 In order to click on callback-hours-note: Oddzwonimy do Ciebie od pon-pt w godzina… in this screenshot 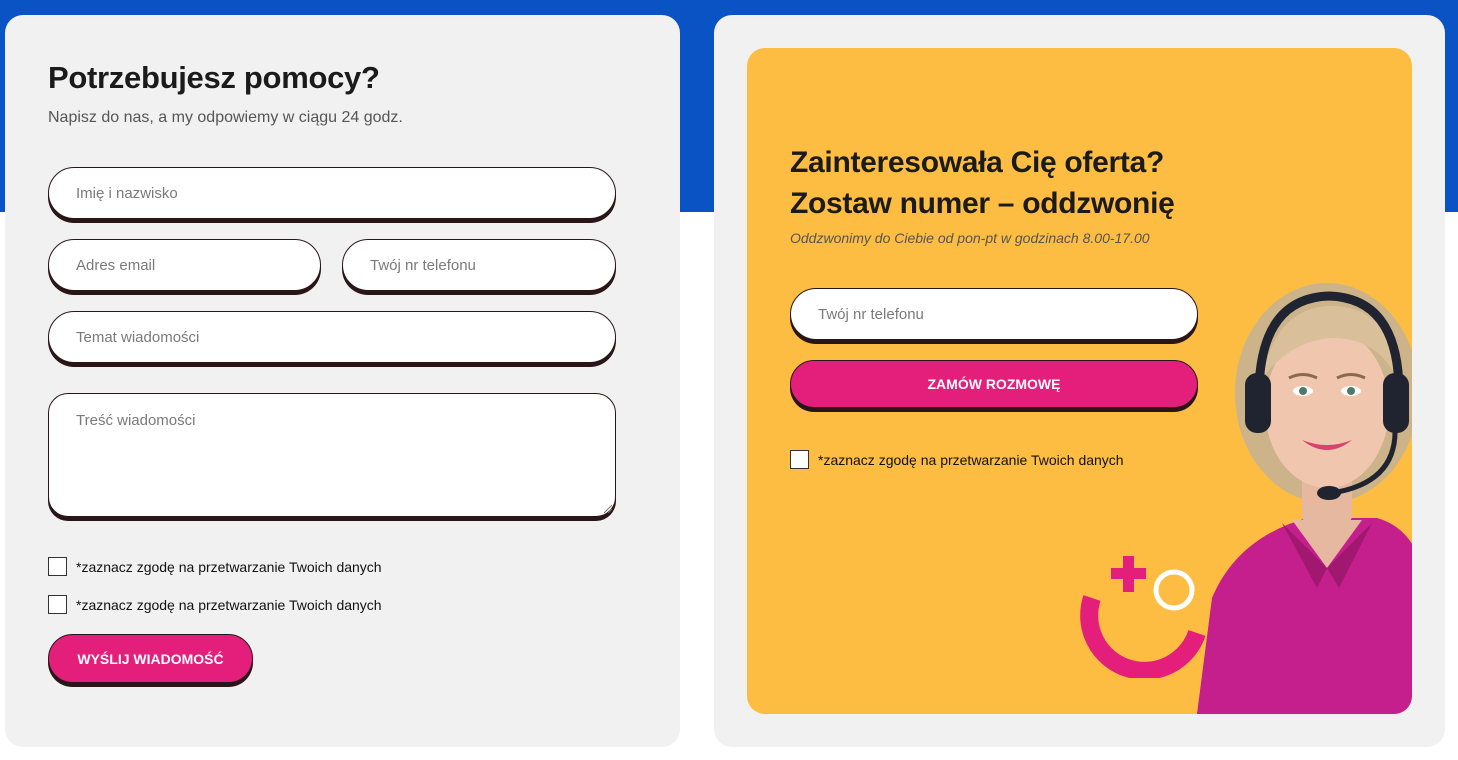, I will do `click(970, 238)`.